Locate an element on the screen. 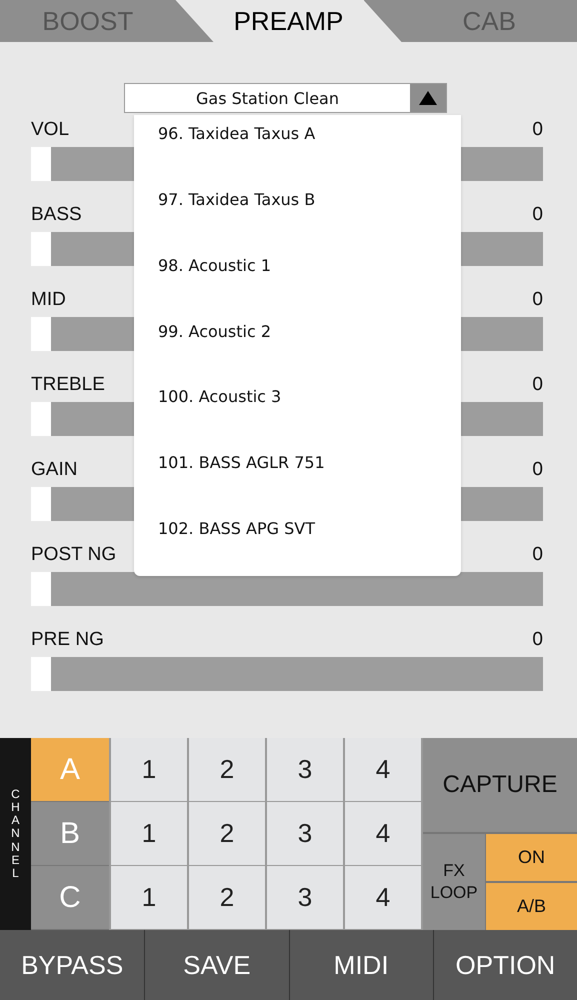 The height and width of the screenshot is (1000, 577). dropdown-item: 99. Acoustic 2 is located at coordinates (297, 345).